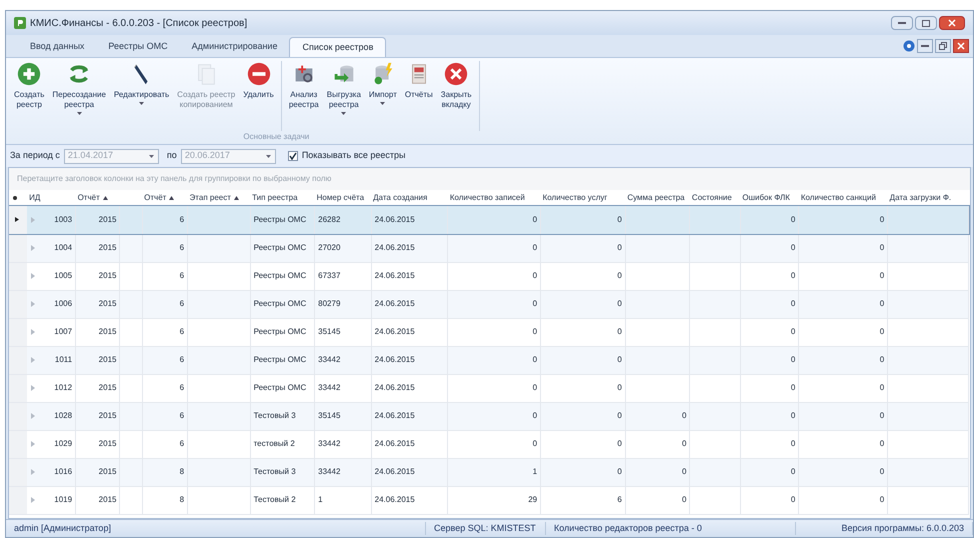 This screenshot has height=538, width=974. Describe the element at coordinates (165, 500) in the screenshot. I see `table-cell: 8` at that location.